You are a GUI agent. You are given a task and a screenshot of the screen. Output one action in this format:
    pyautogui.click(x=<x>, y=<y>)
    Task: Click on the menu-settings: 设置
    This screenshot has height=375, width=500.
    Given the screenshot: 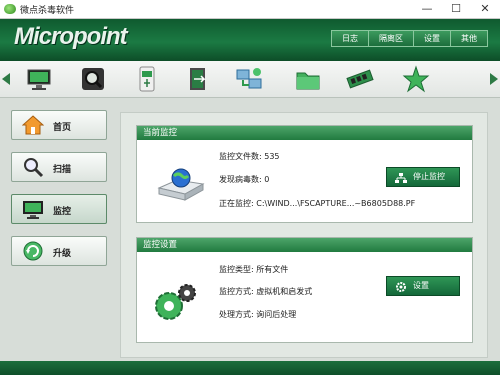 What is the action you would take?
    pyautogui.click(x=432, y=38)
    